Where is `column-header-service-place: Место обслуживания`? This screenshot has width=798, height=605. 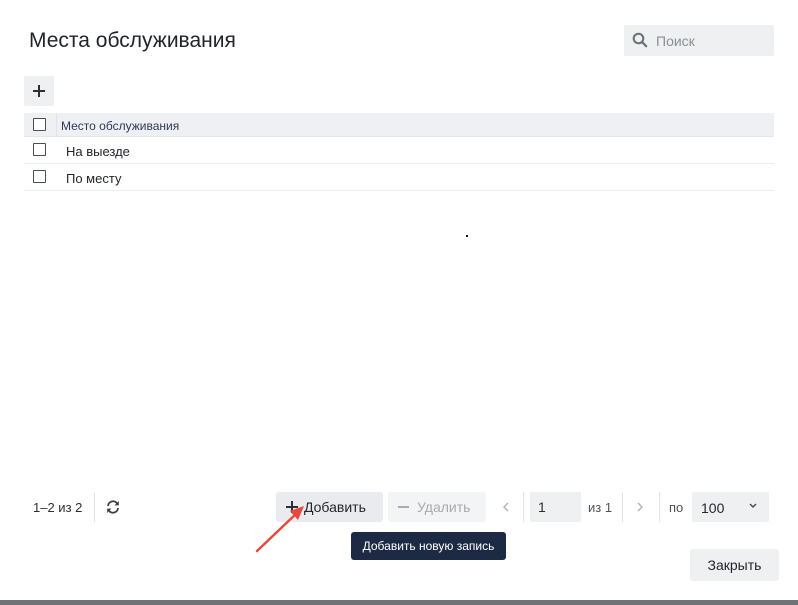
column-header-service-place: Место обслуживания is located at coordinates (120, 126).